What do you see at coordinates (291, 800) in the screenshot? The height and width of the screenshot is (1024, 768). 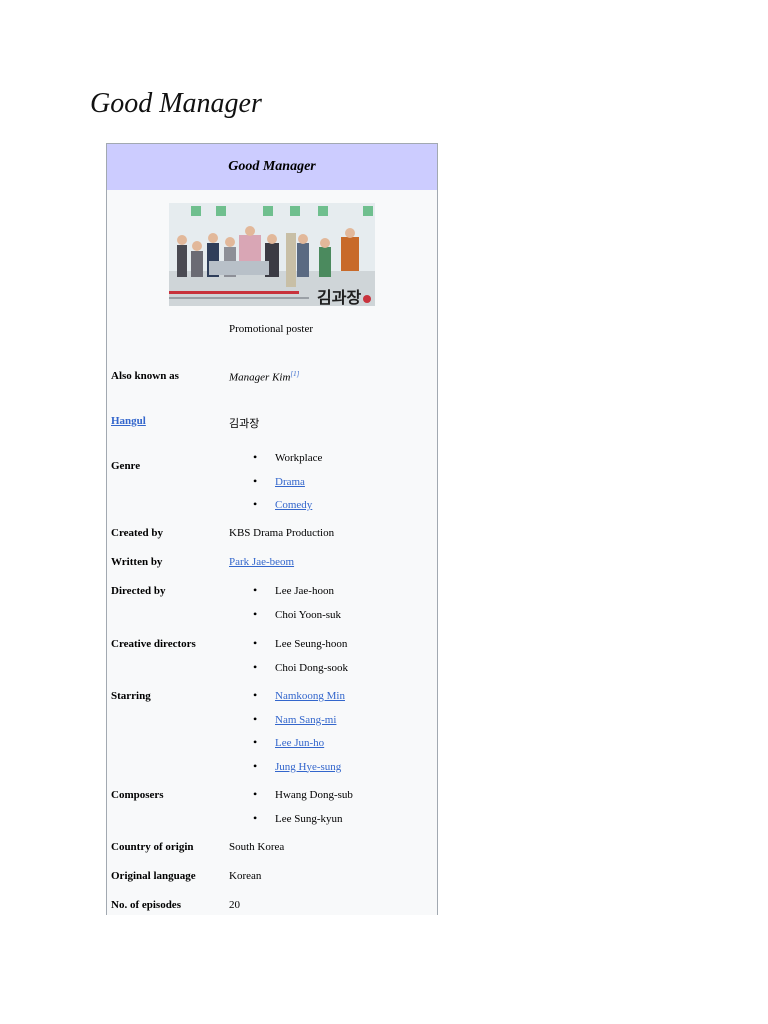 I see `composer-item: Hwang Dong-sub` at bounding box center [291, 800].